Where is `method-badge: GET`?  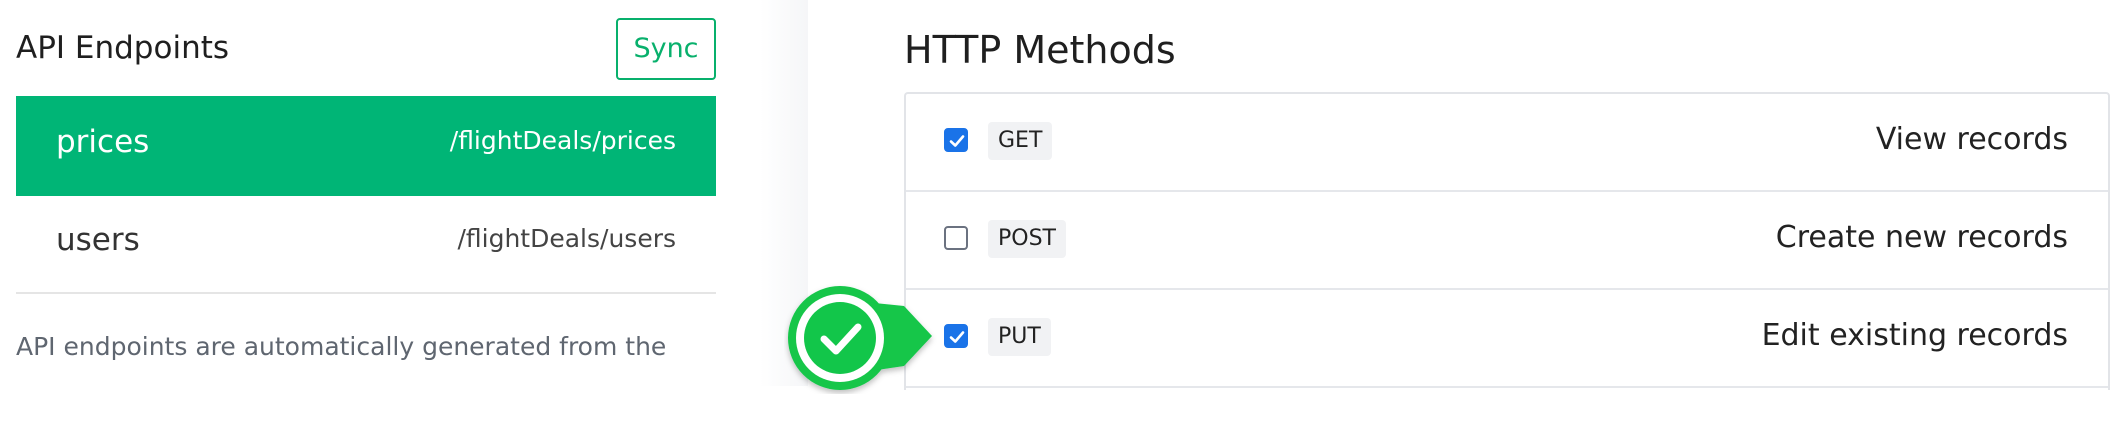
method-badge: GET is located at coordinates (1020, 141).